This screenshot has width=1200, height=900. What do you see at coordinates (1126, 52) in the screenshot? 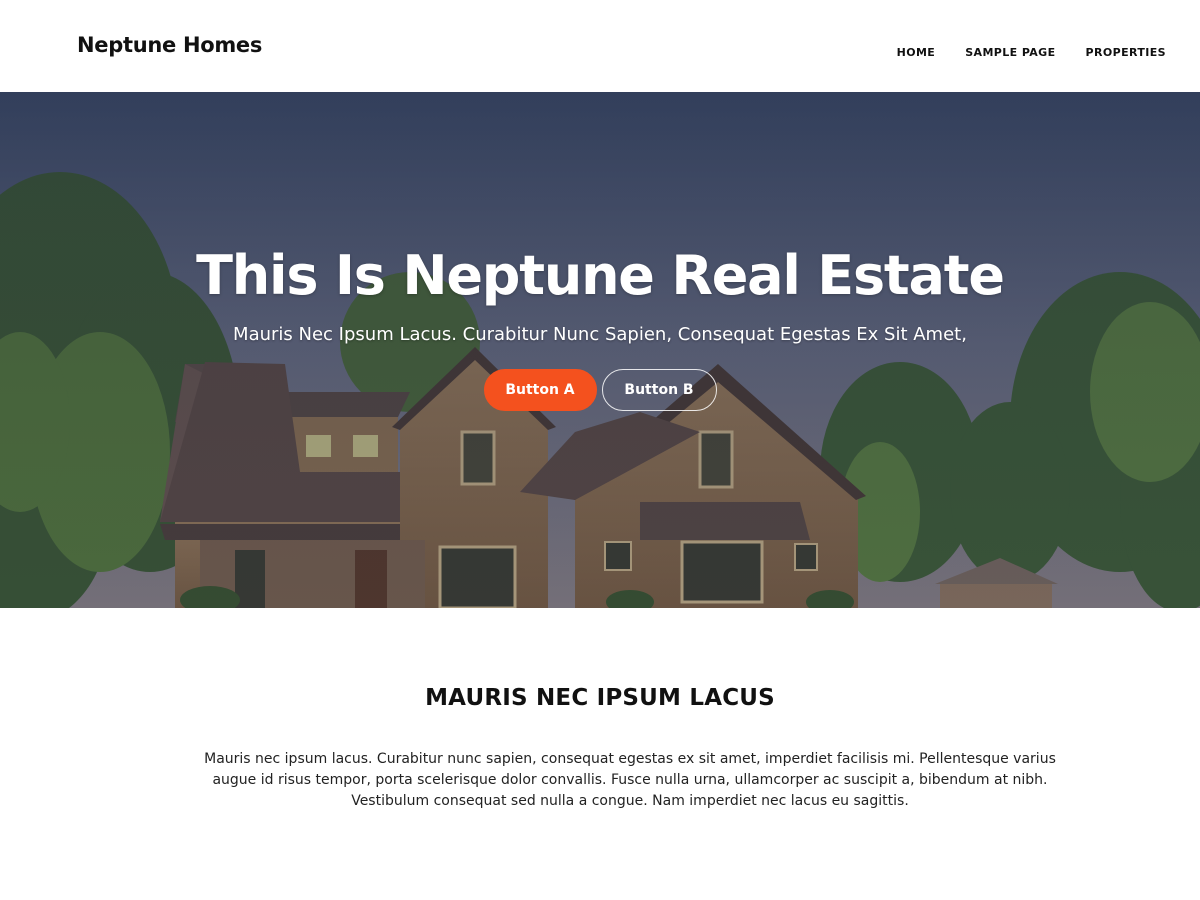
I see `nav-item-properties: PROPERTIES` at bounding box center [1126, 52].